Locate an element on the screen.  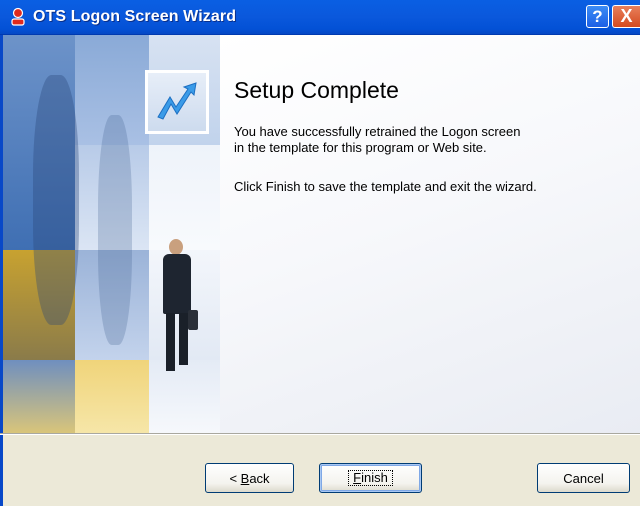
cancel-button: Cancel is located at coordinates (583, 478).